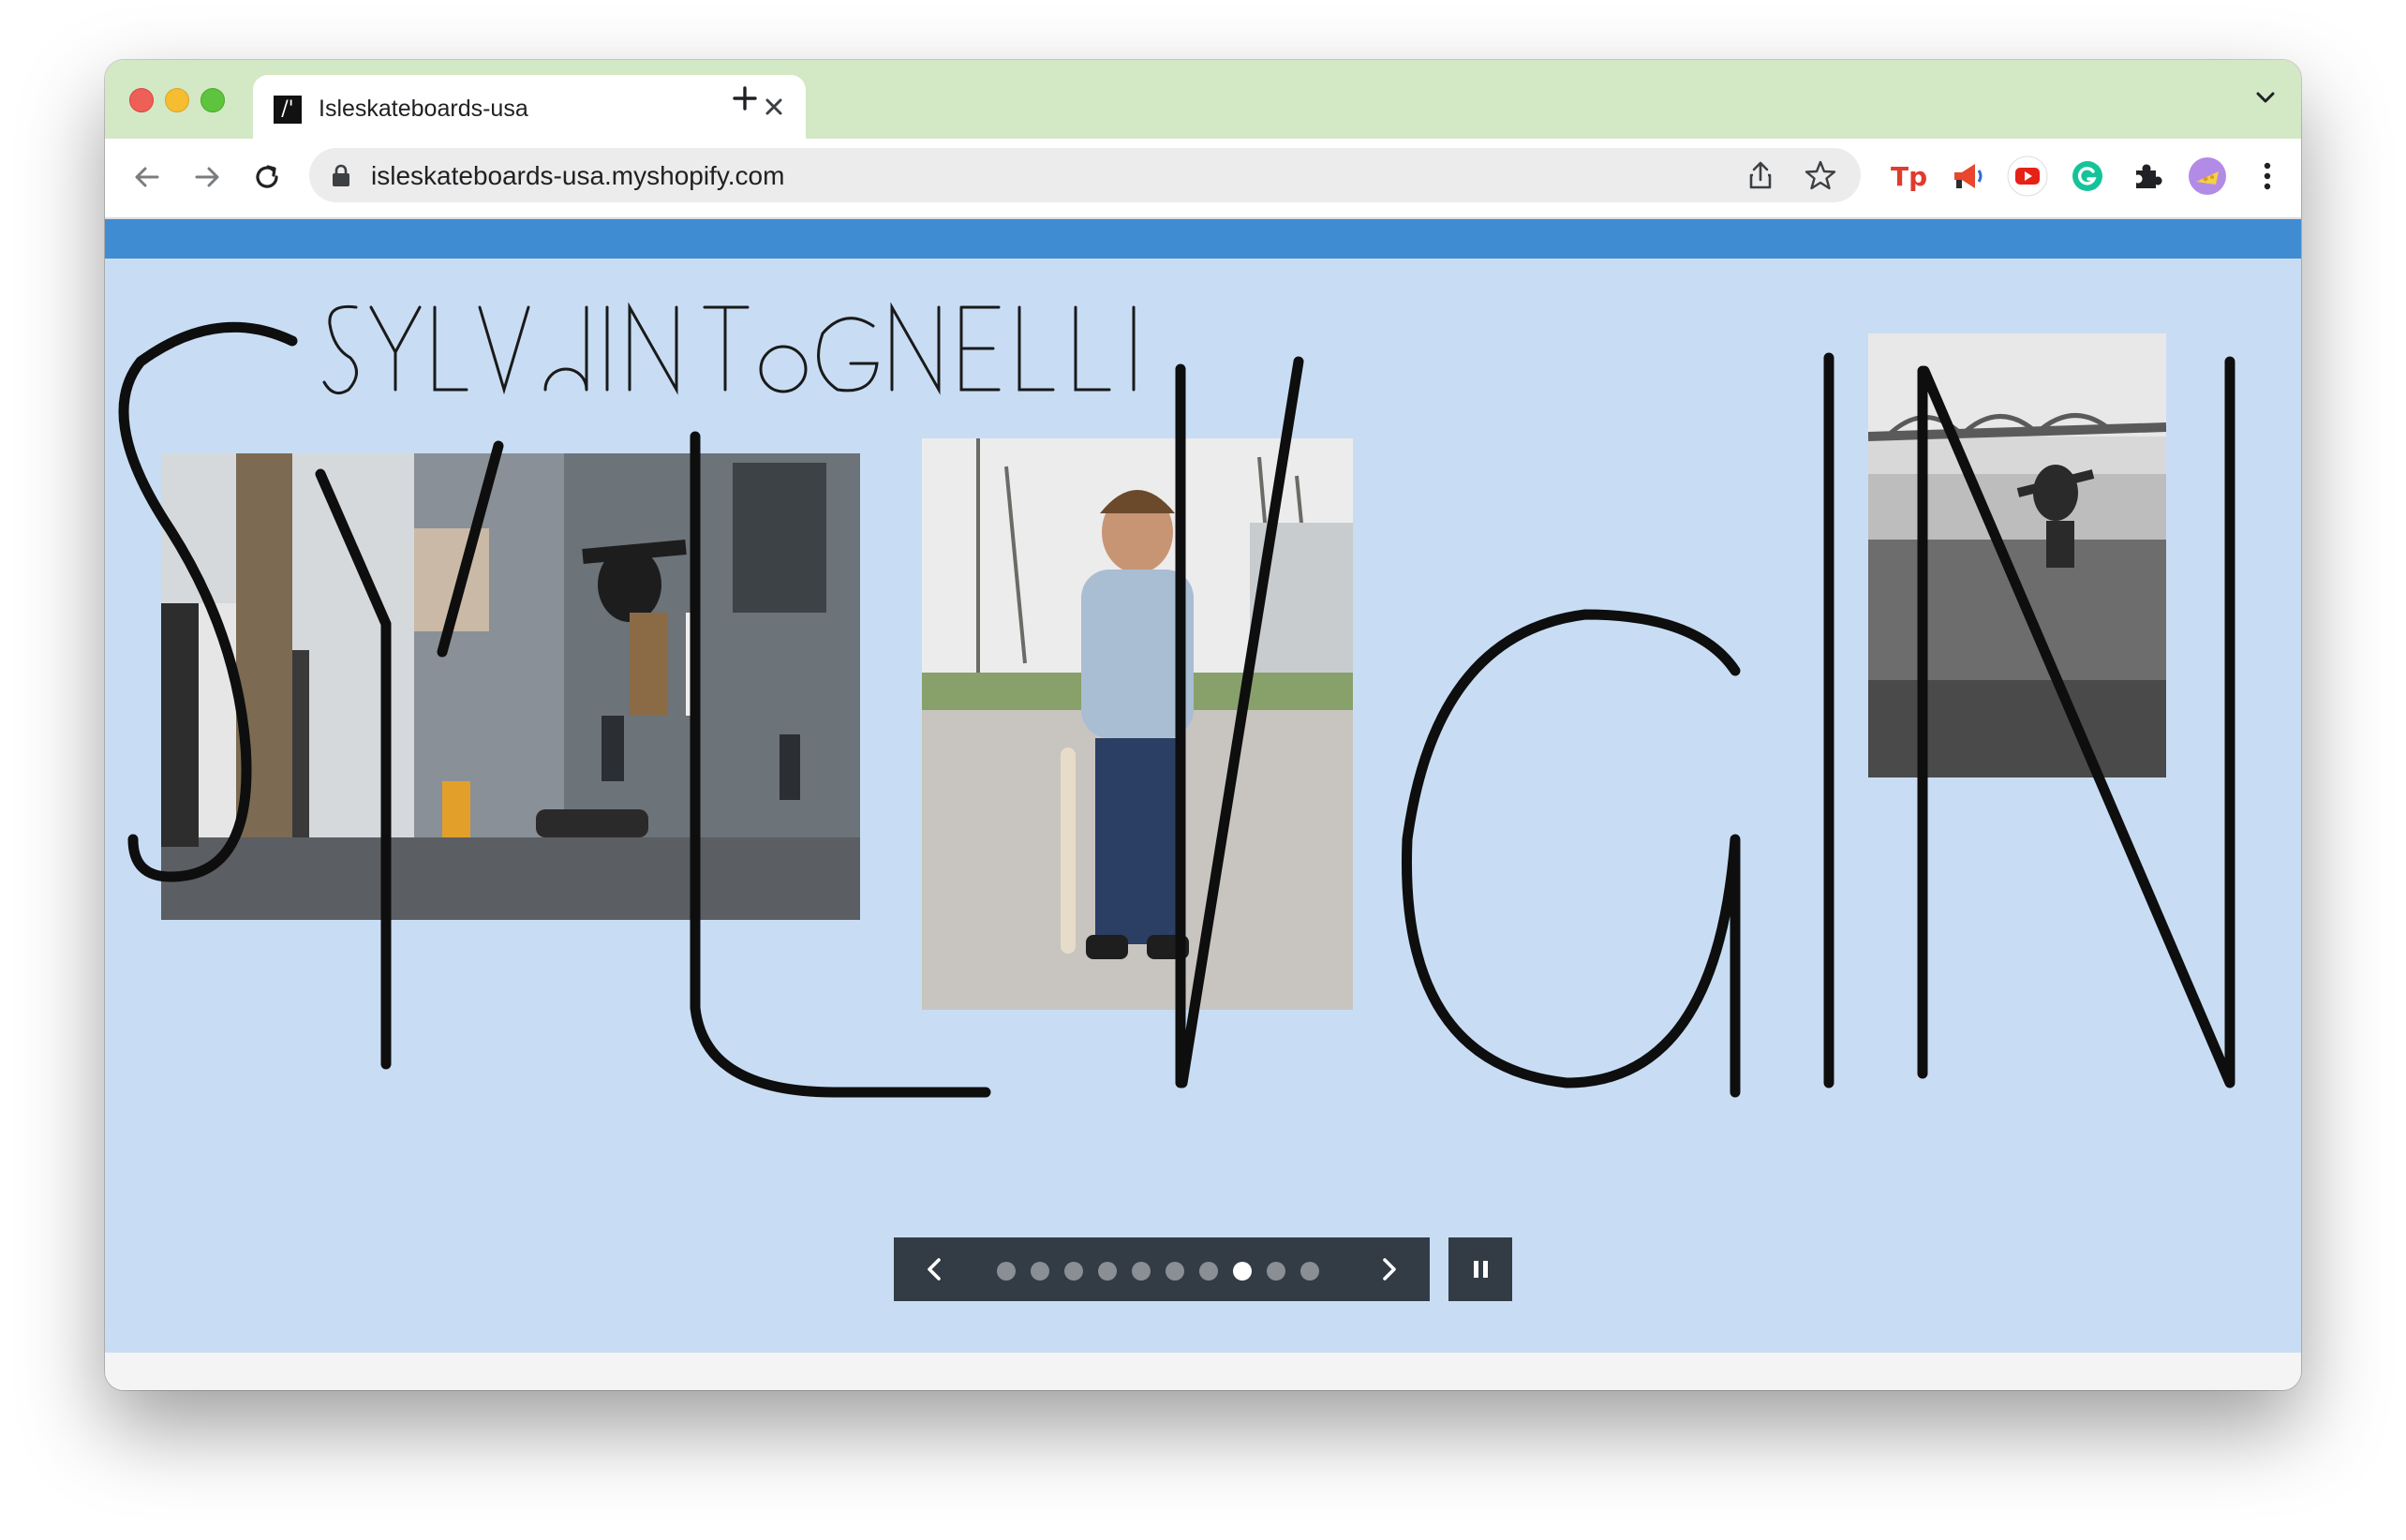 The height and width of the screenshot is (1540, 2406). What do you see at coordinates (2267, 176) in the screenshot?
I see `more-menu-icon` at bounding box center [2267, 176].